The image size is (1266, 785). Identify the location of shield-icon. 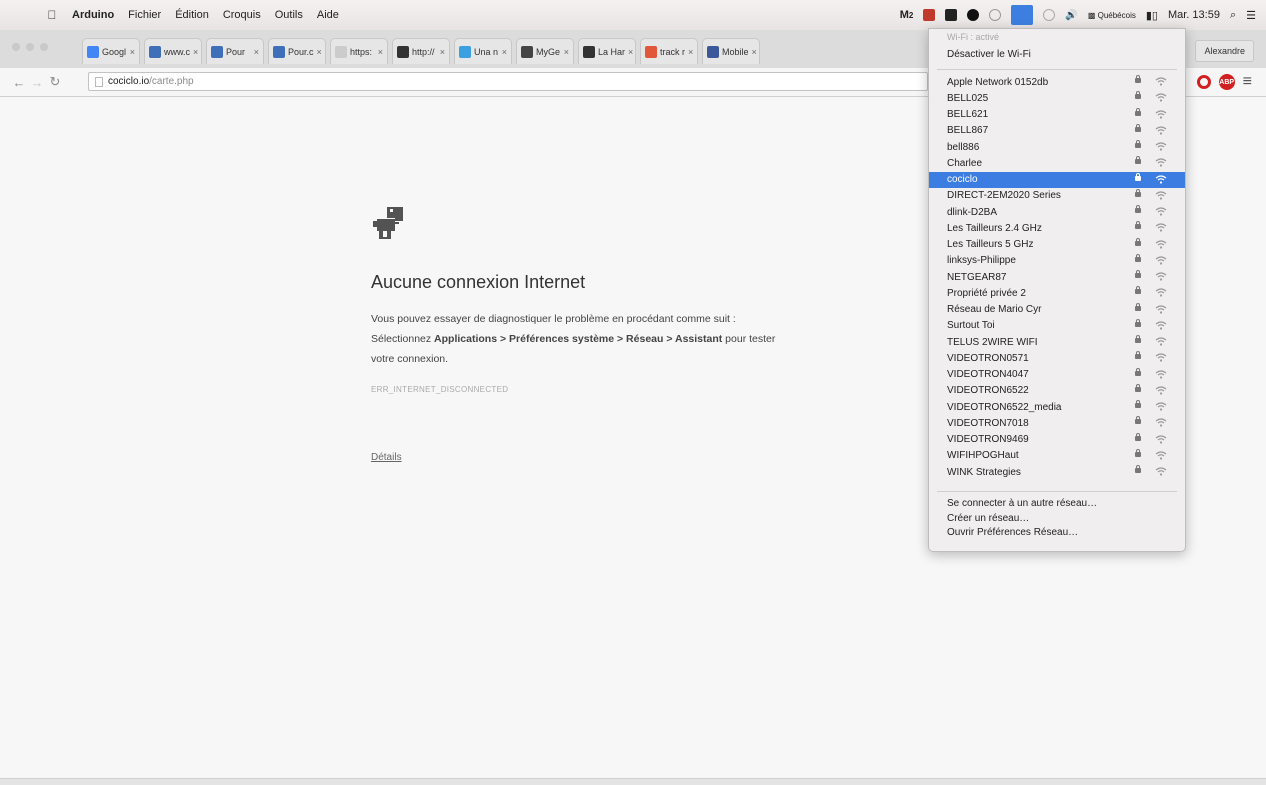
(929, 15).